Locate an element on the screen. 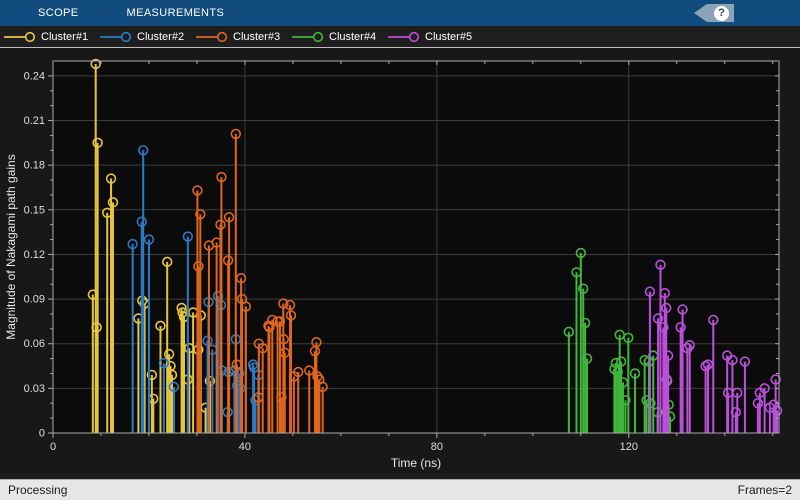 Image resolution: width=800 pixels, height=500 pixels. help-button: ? is located at coordinates (714, 13).